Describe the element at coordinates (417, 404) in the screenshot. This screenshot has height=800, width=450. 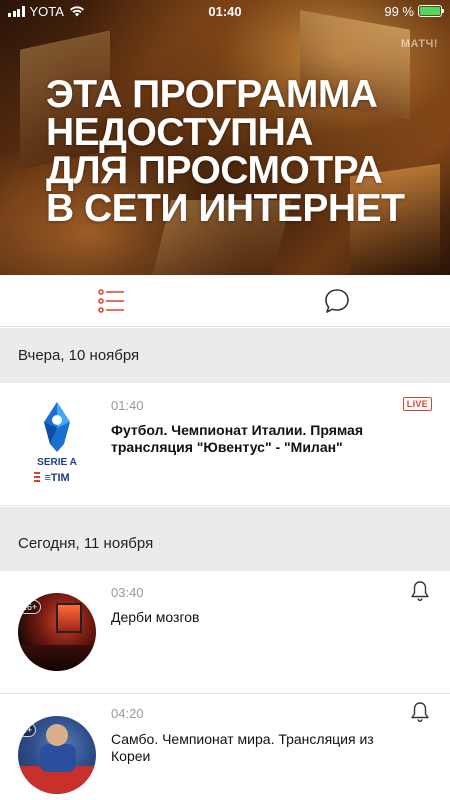
I see `live-badge: LIVE` at that location.